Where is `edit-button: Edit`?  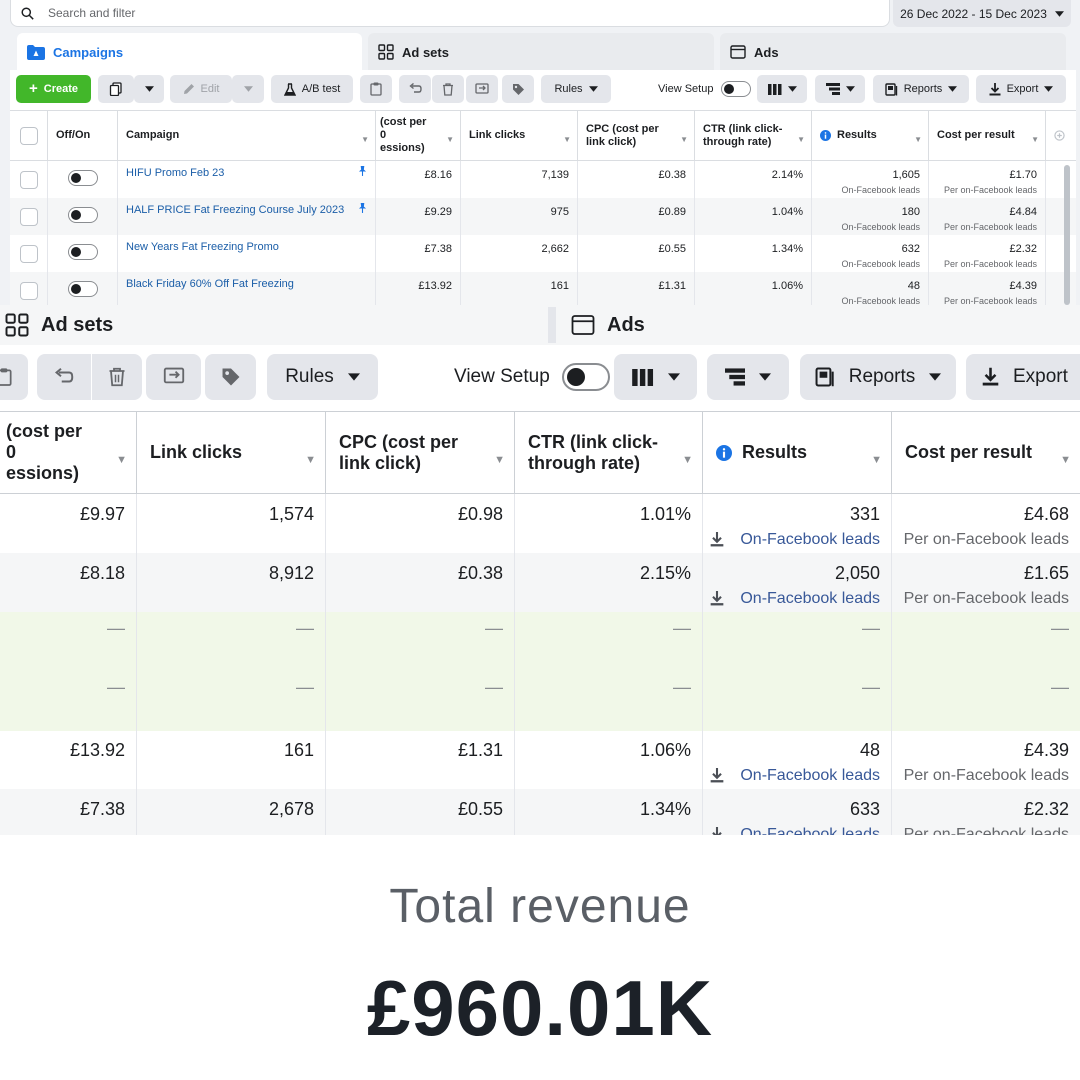 edit-button: Edit is located at coordinates (201, 89).